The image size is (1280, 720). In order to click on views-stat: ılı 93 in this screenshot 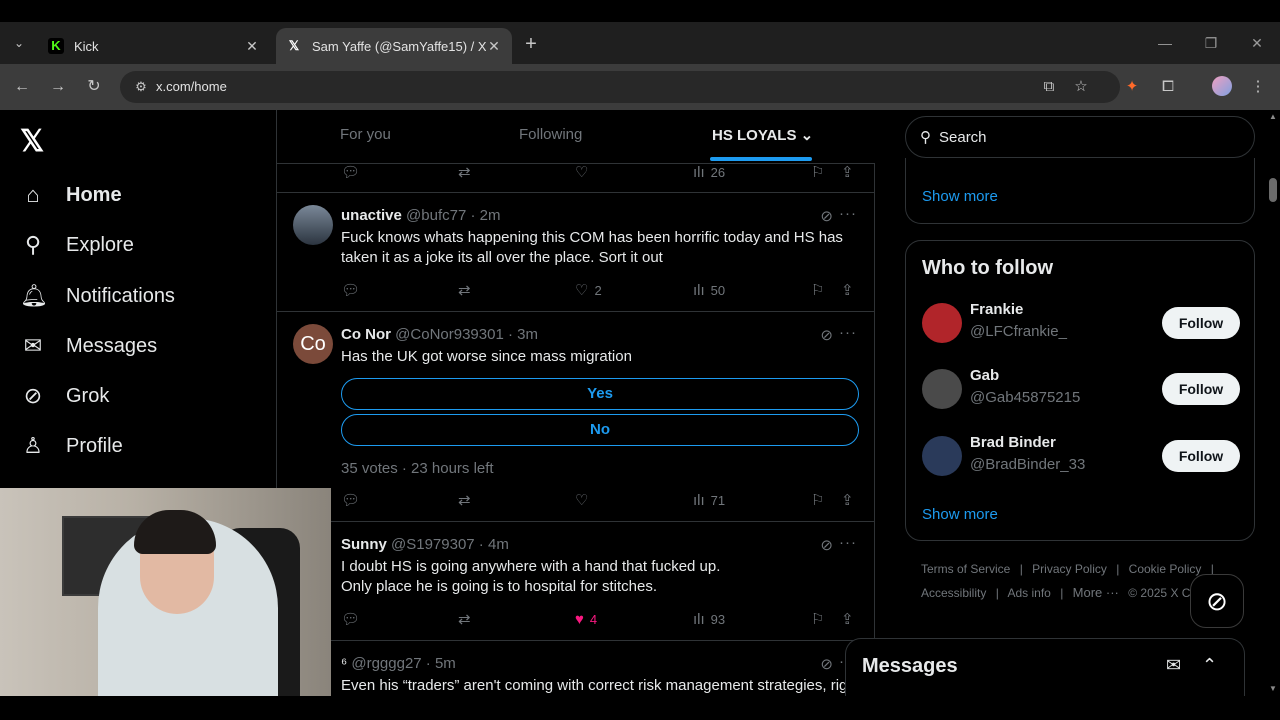, I will do `click(709, 619)`.